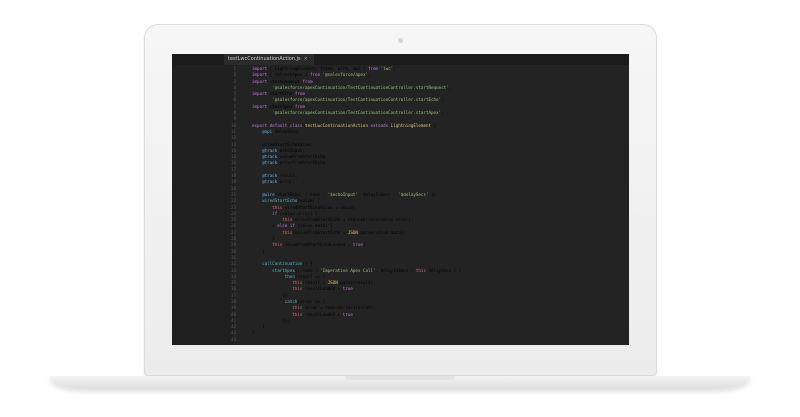 The width and height of the screenshot is (800, 417). Describe the element at coordinates (342, 194) in the screenshot. I see `code-token: '$echoInput'` at that location.